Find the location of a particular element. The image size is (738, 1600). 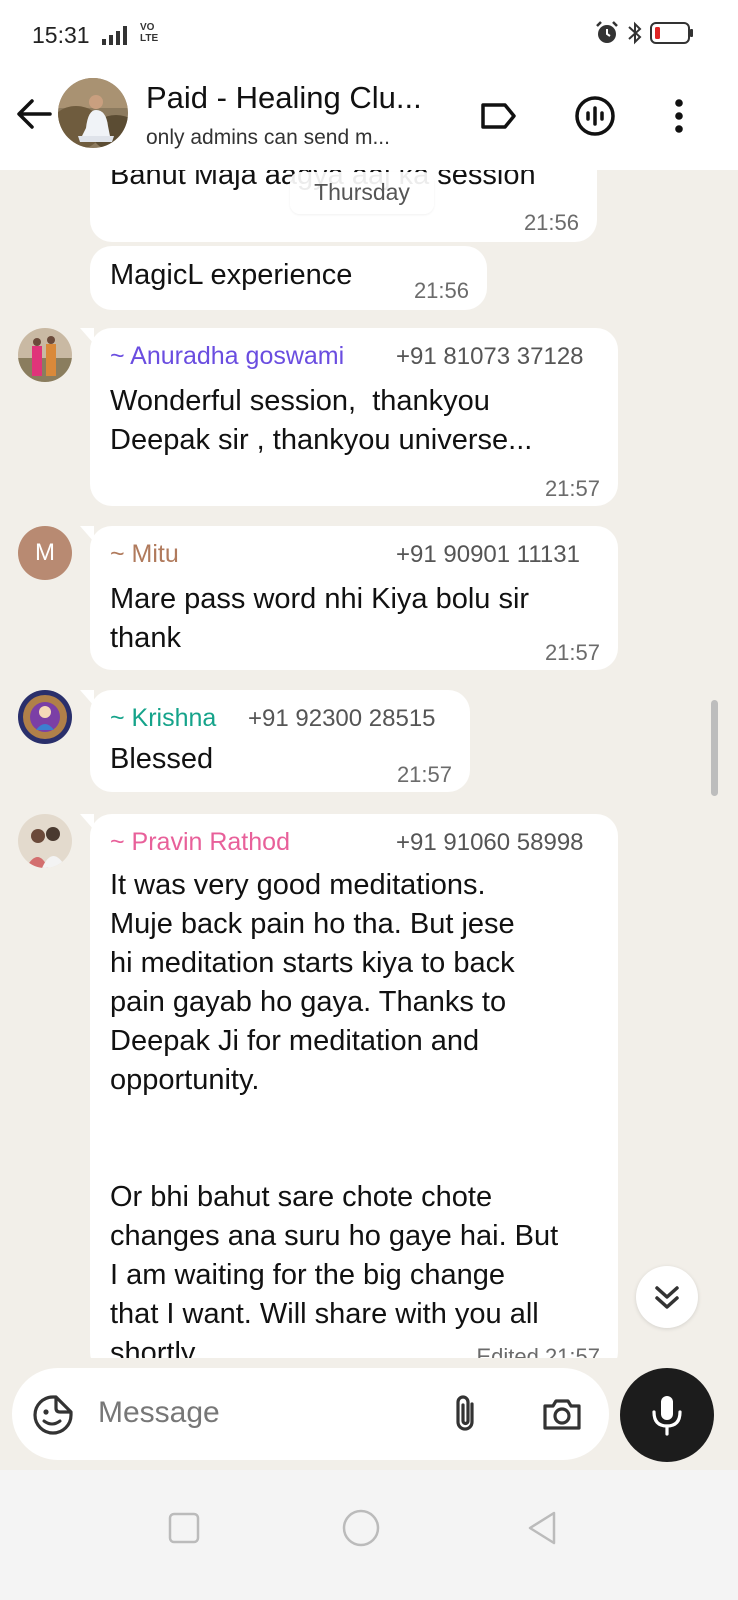

sender-avatar: M is located at coordinates (45, 553).